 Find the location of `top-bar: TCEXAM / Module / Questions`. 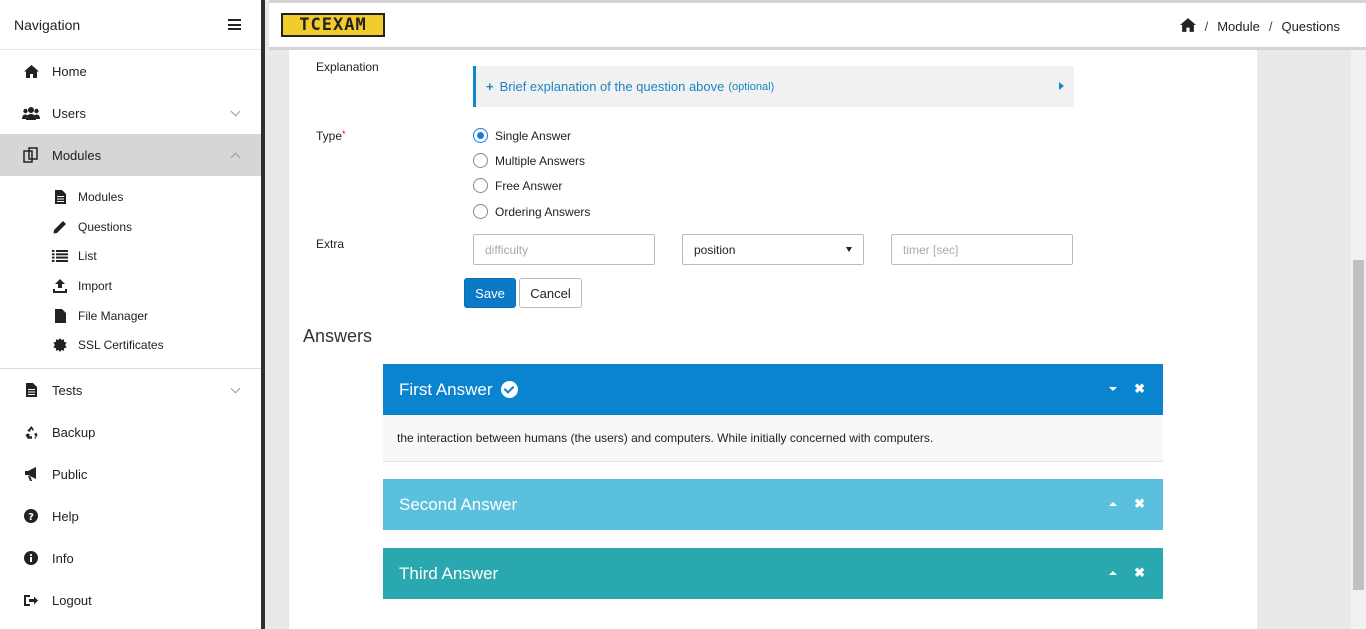

top-bar: TCEXAM / Module / Questions is located at coordinates (817, 25).